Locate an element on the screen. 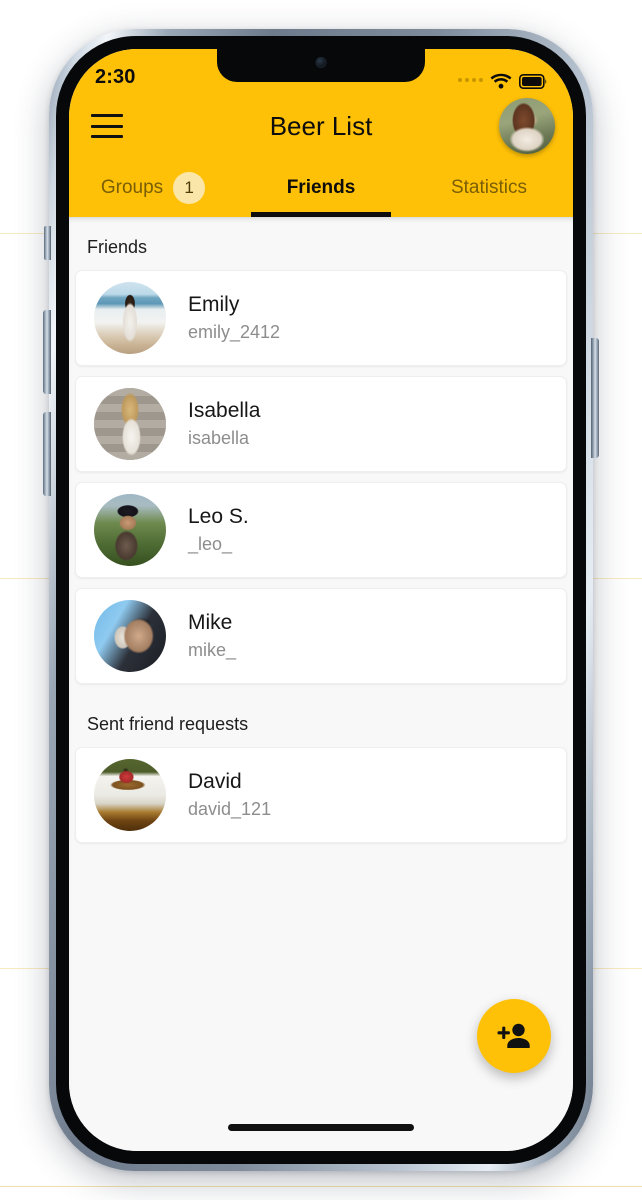 This screenshot has width=642, height=1200. status-bar-indicators is located at coordinates (502, 81).